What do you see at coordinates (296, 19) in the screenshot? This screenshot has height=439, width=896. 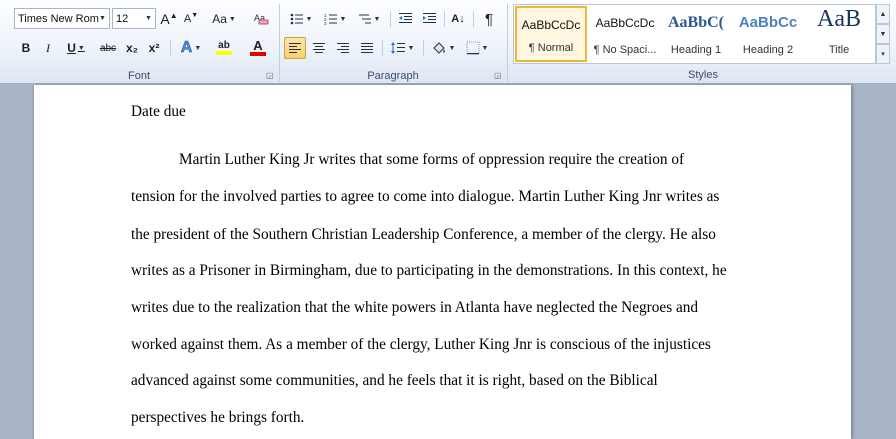 I see `bullets-icon` at bounding box center [296, 19].